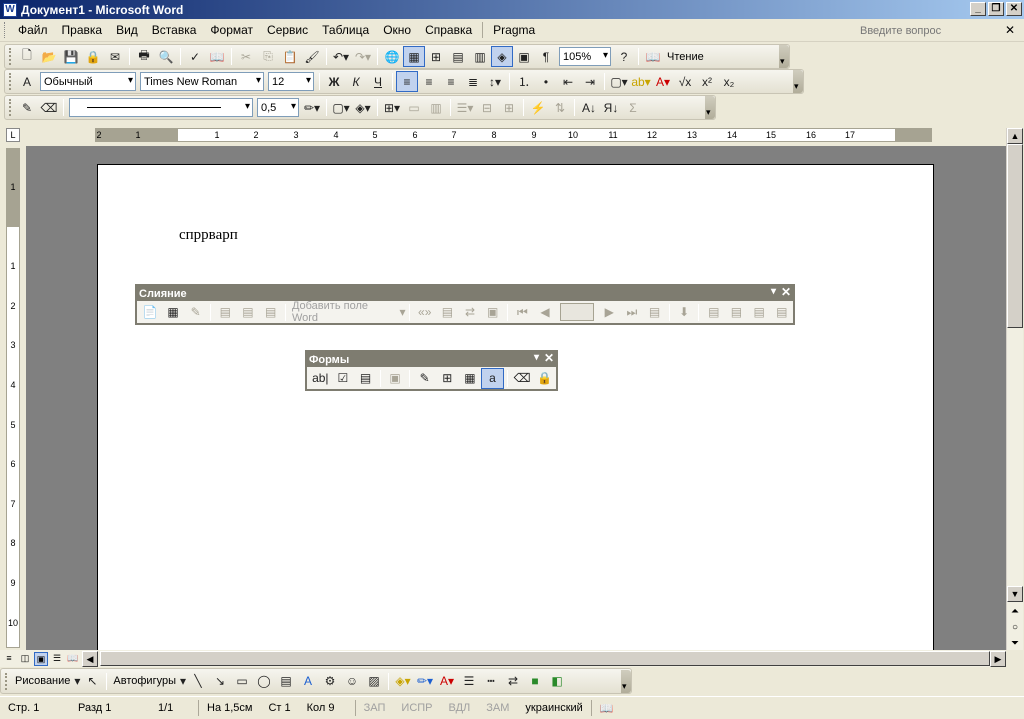 Image resolution: width=1024 pixels, height=719 pixels. What do you see at coordinates (736, 312) in the screenshot?
I see `merge-to-printer-icon: ▤` at bounding box center [736, 312].